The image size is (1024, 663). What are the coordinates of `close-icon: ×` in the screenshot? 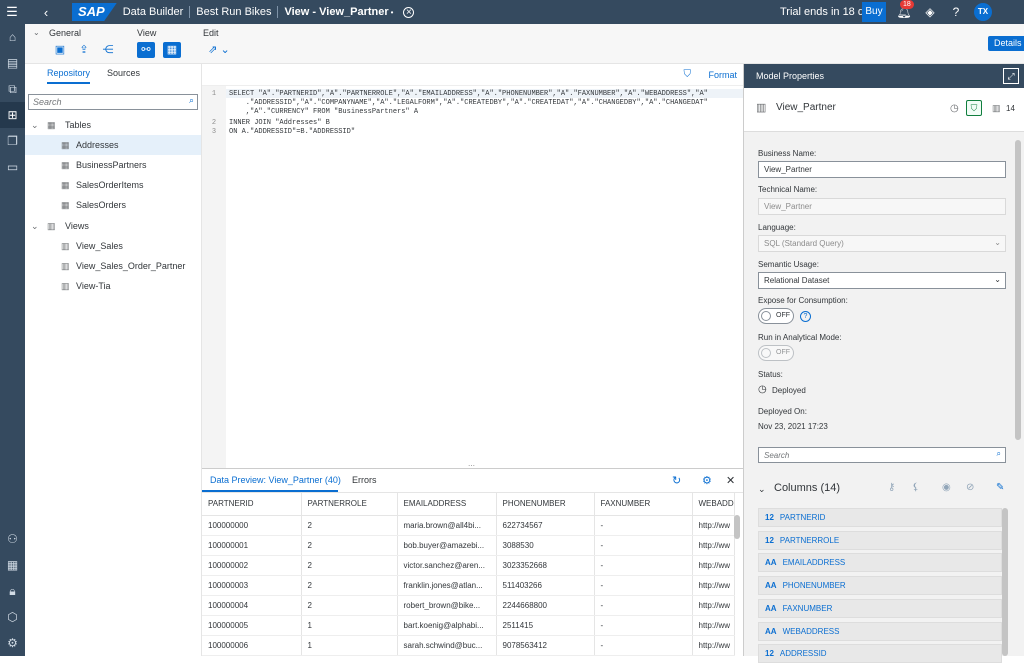 It's located at (409, 12).